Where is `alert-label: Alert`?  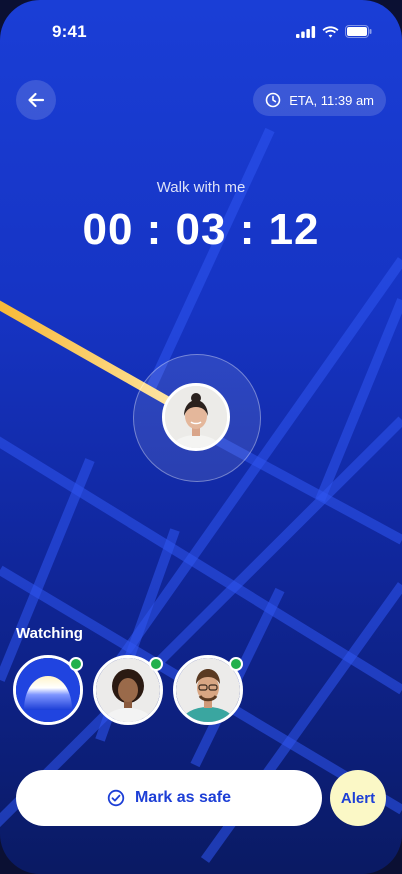 alert-label: Alert is located at coordinates (358, 798).